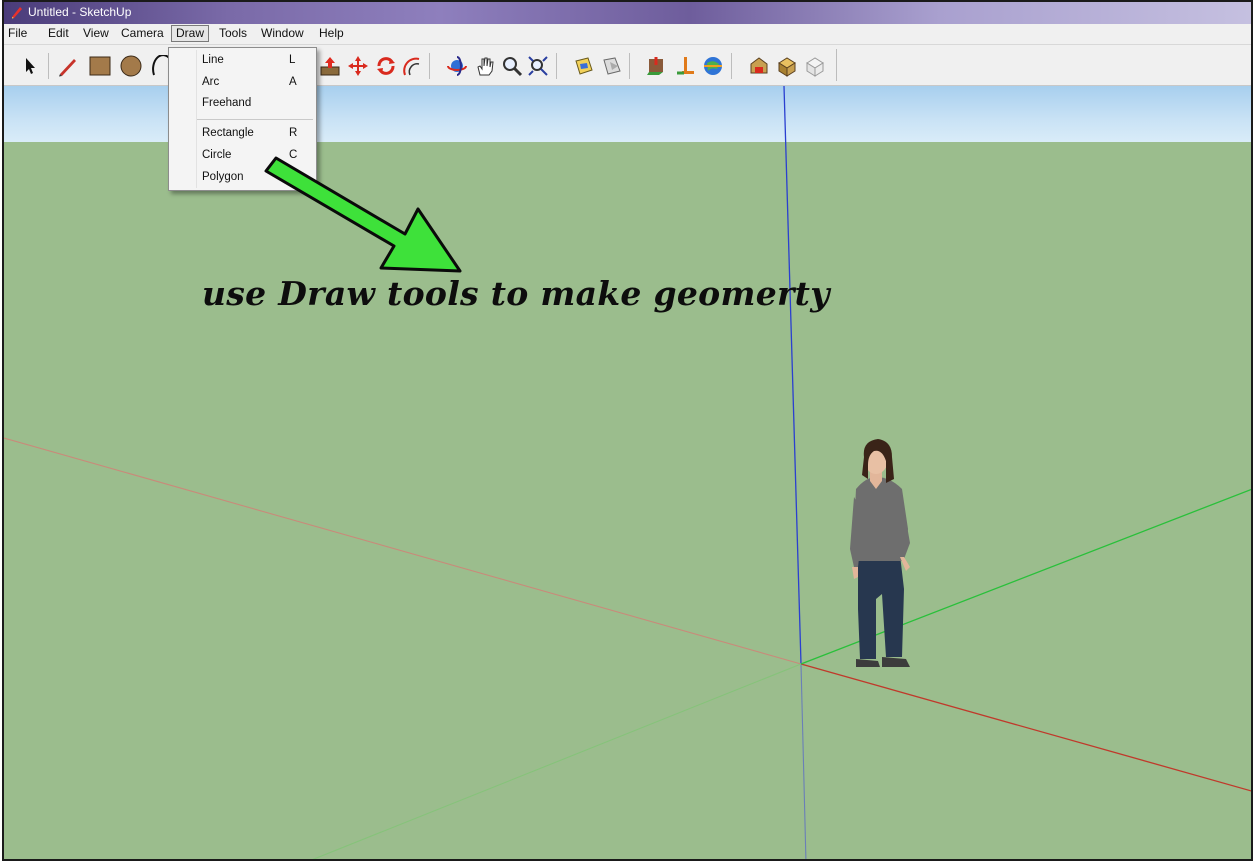  What do you see at coordinates (80, 12) in the screenshot?
I see `window-title: Untitled - SketchUp` at bounding box center [80, 12].